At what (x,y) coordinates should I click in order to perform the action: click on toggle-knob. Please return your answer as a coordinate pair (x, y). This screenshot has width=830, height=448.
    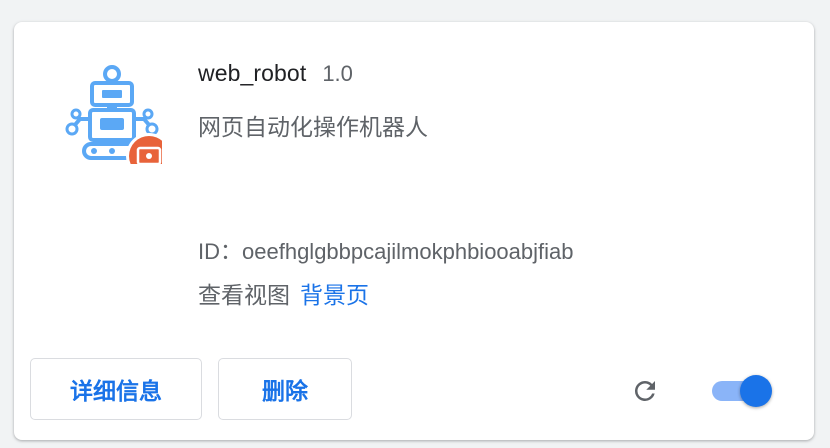
    Looking at the image, I should click on (756, 391).